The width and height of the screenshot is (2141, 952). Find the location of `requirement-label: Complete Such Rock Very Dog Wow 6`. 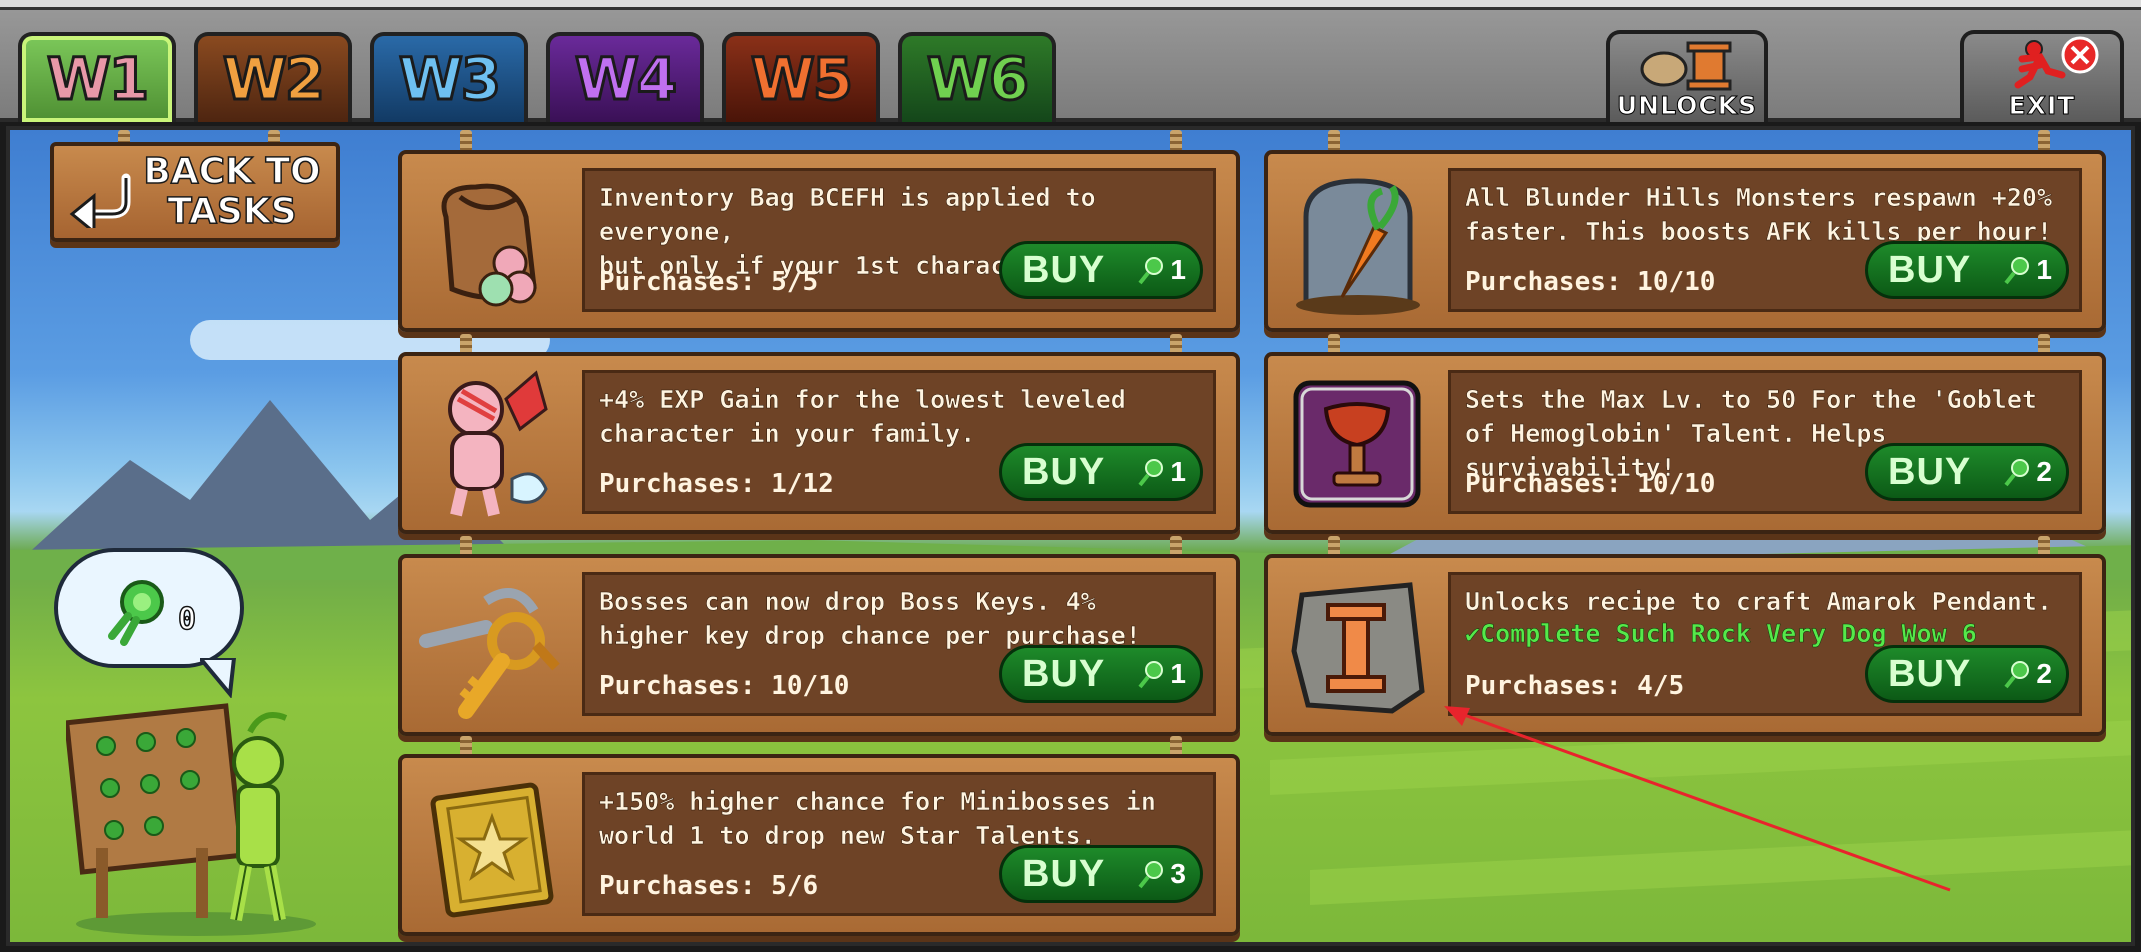

requirement-label: Complete Such Rock Very Dog Wow 6 is located at coordinates (1728, 634).